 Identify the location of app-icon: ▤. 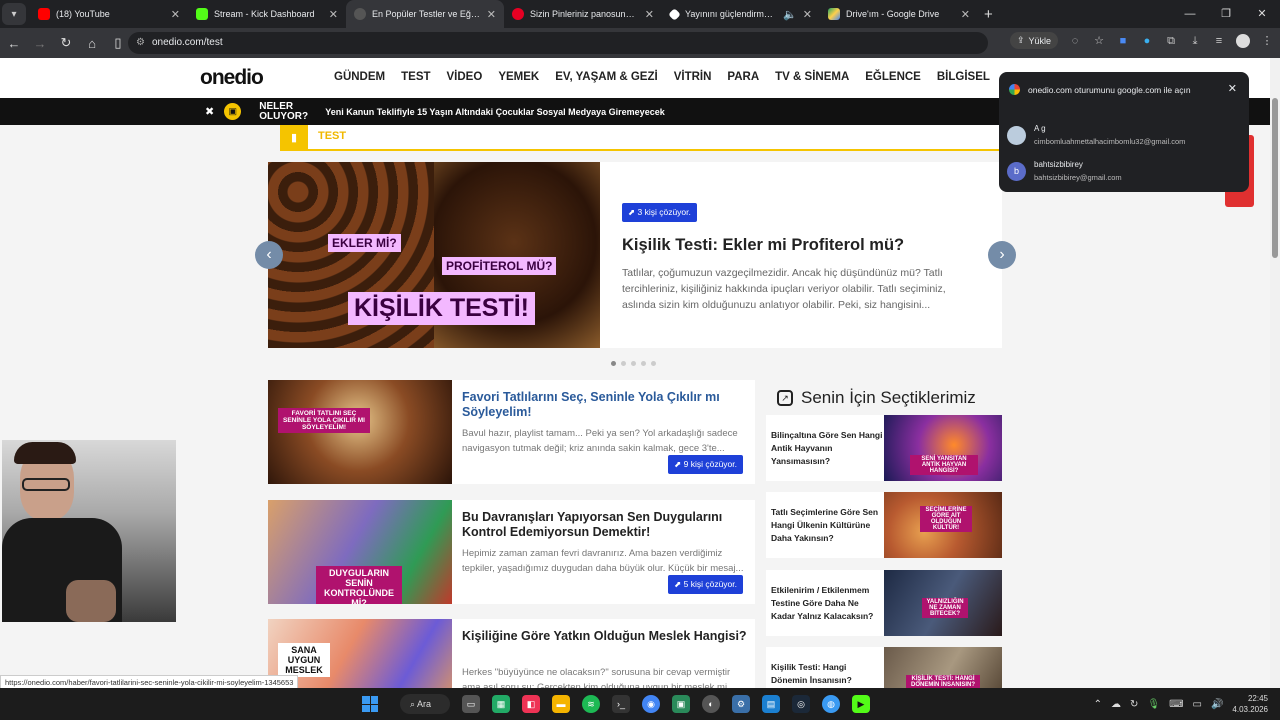
(771, 704).